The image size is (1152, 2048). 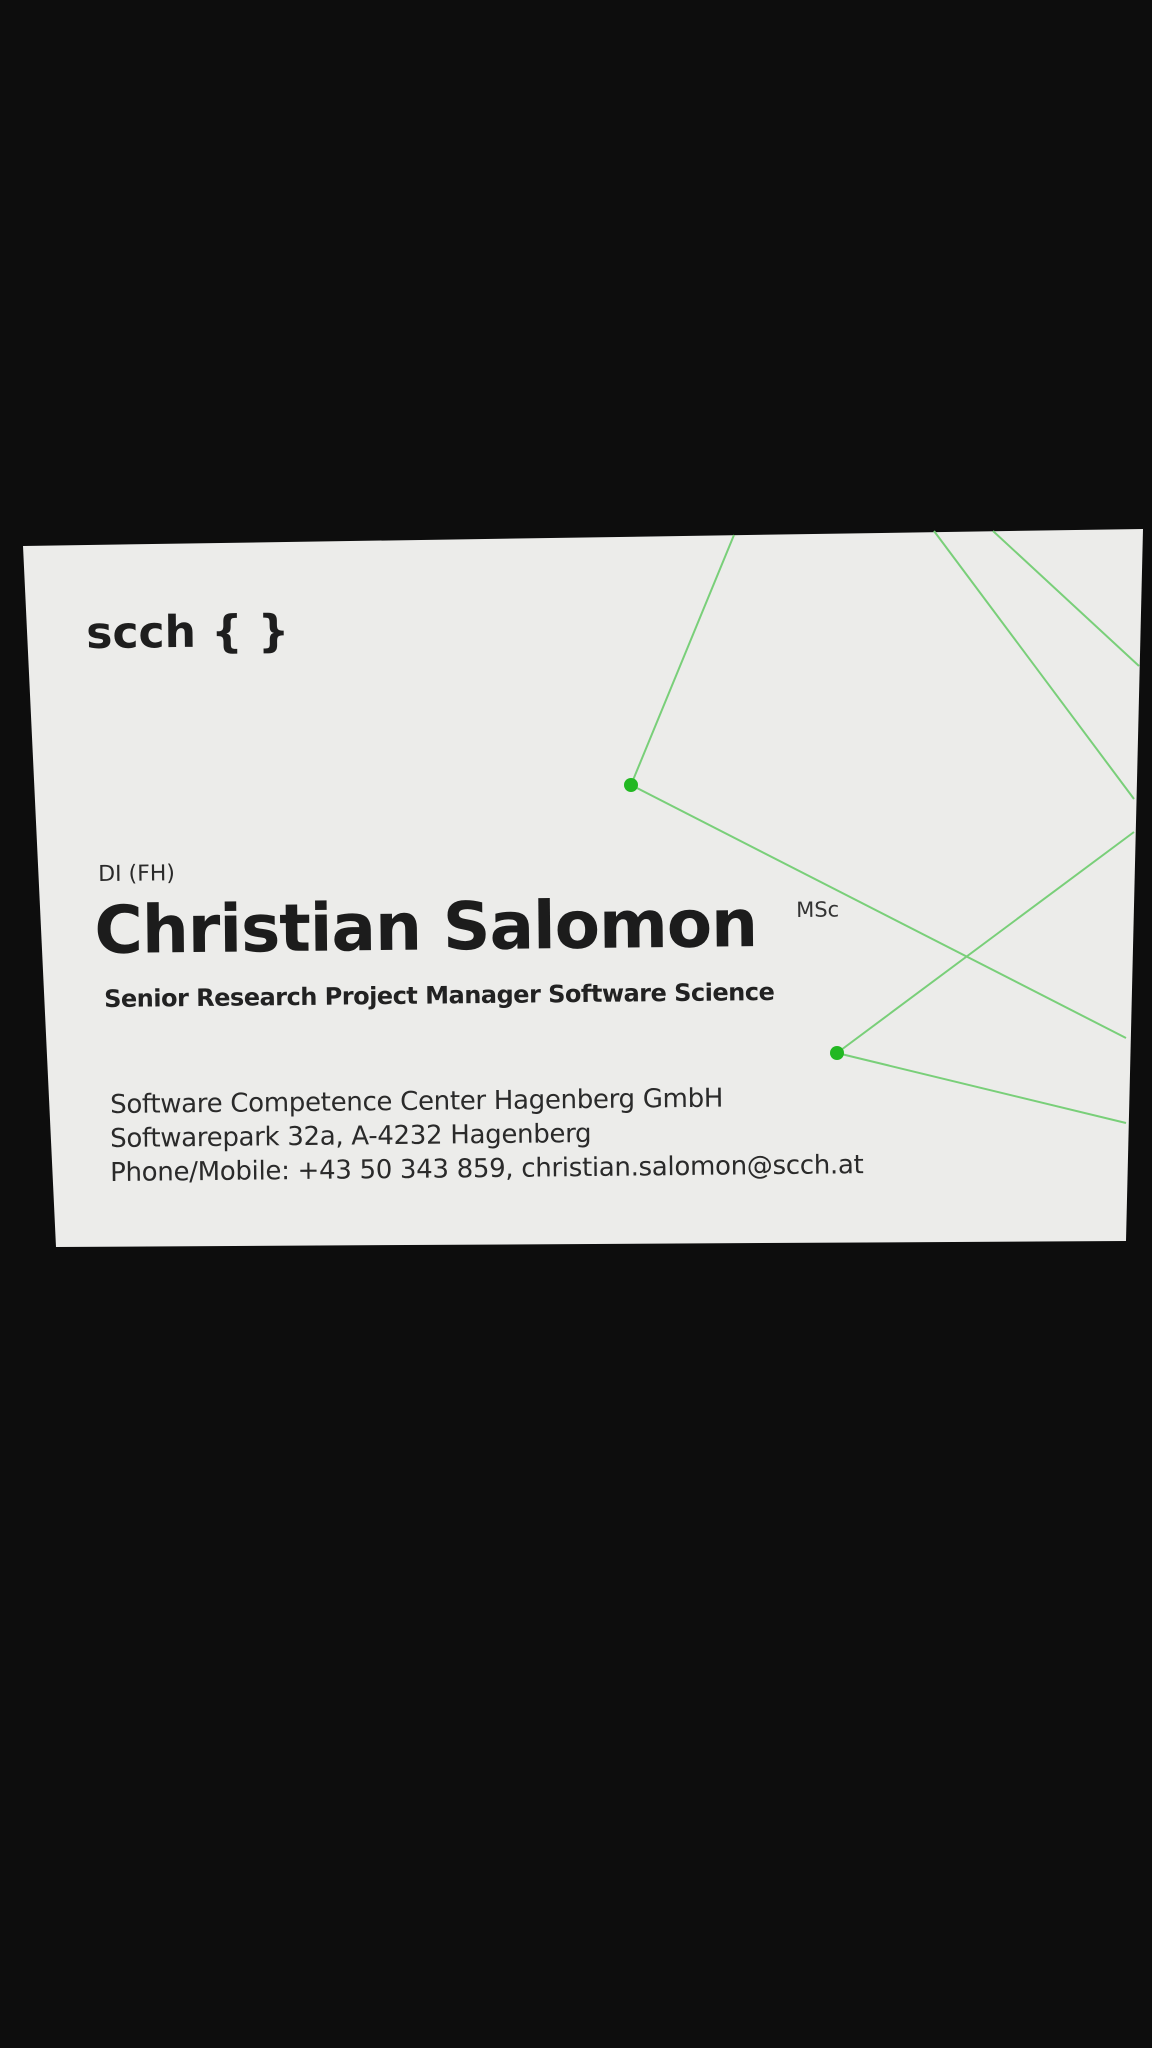 What do you see at coordinates (351, 1136) in the screenshot?
I see `address: Softwarepark 32a, A-4232 Hagenberg` at bounding box center [351, 1136].